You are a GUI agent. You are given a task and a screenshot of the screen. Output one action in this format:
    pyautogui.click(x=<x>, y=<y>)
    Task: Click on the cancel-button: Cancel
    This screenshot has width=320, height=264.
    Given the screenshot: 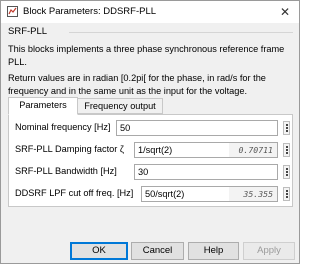 What is the action you would take?
    pyautogui.click(x=157, y=251)
    